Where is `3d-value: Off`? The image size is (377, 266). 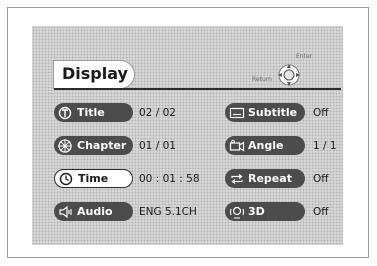
3d-value: Off is located at coordinates (321, 212).